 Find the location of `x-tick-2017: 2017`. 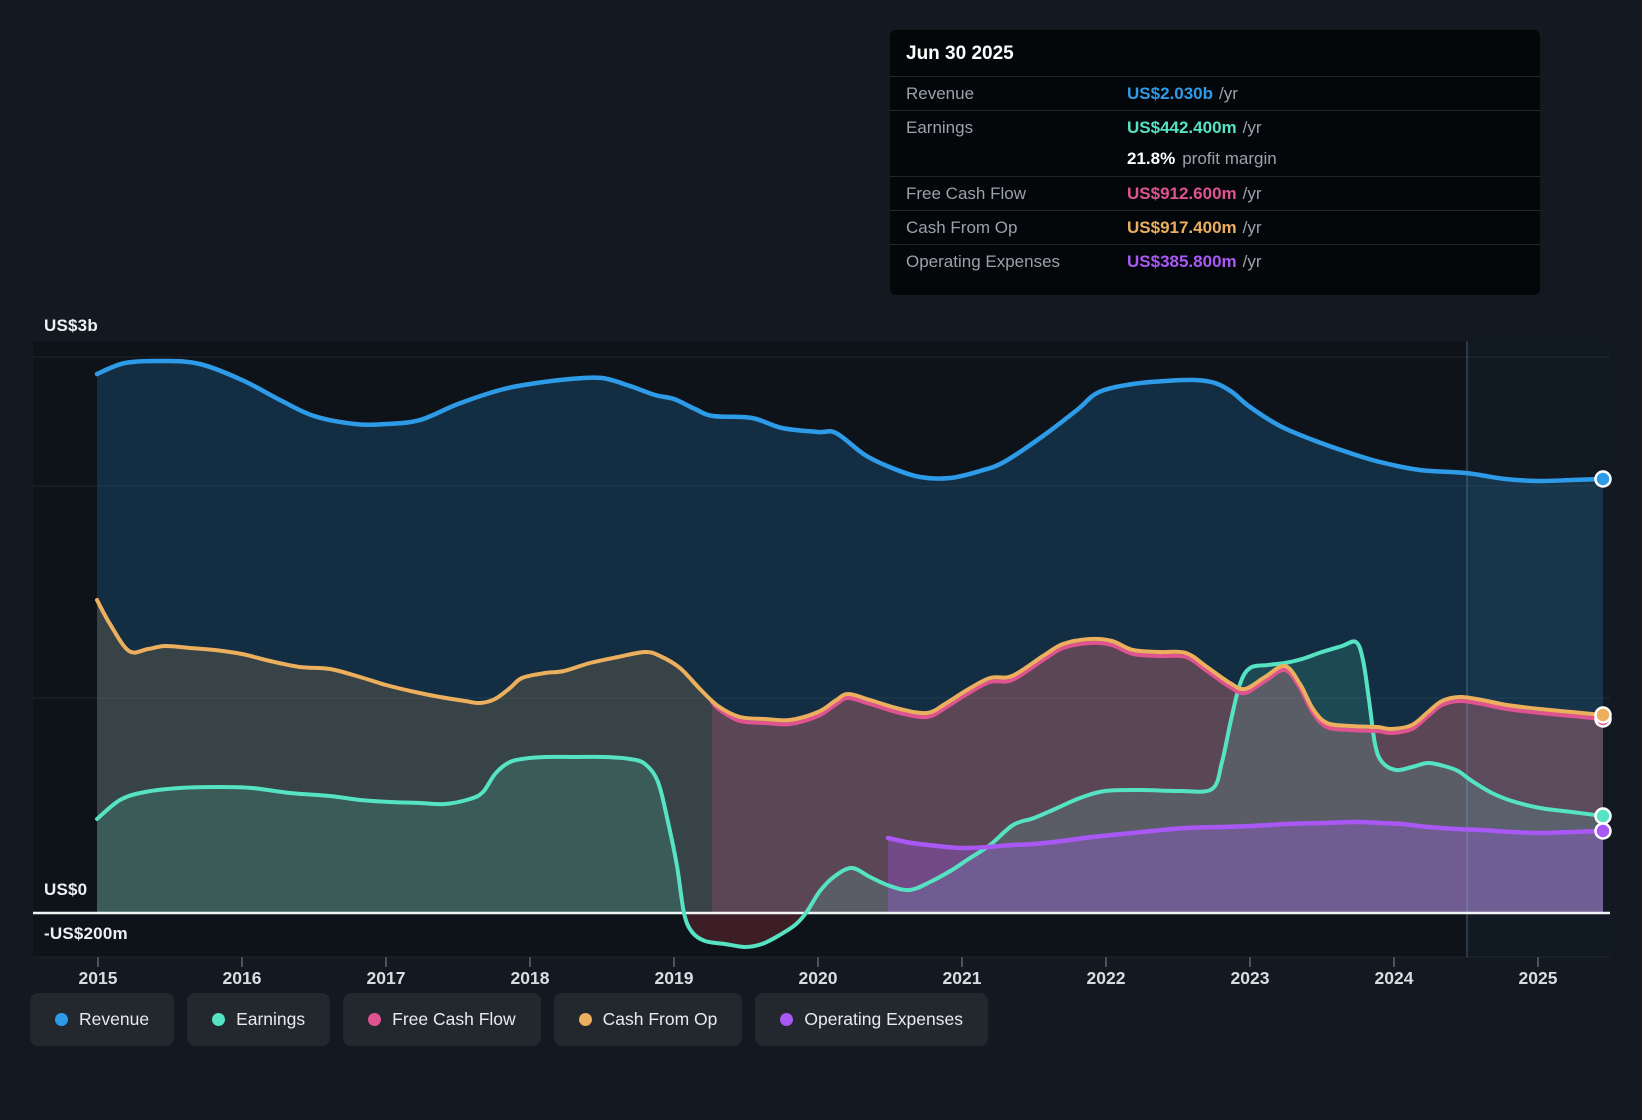

x-tick-2017: 2017 is located at coordinates (386, 978).